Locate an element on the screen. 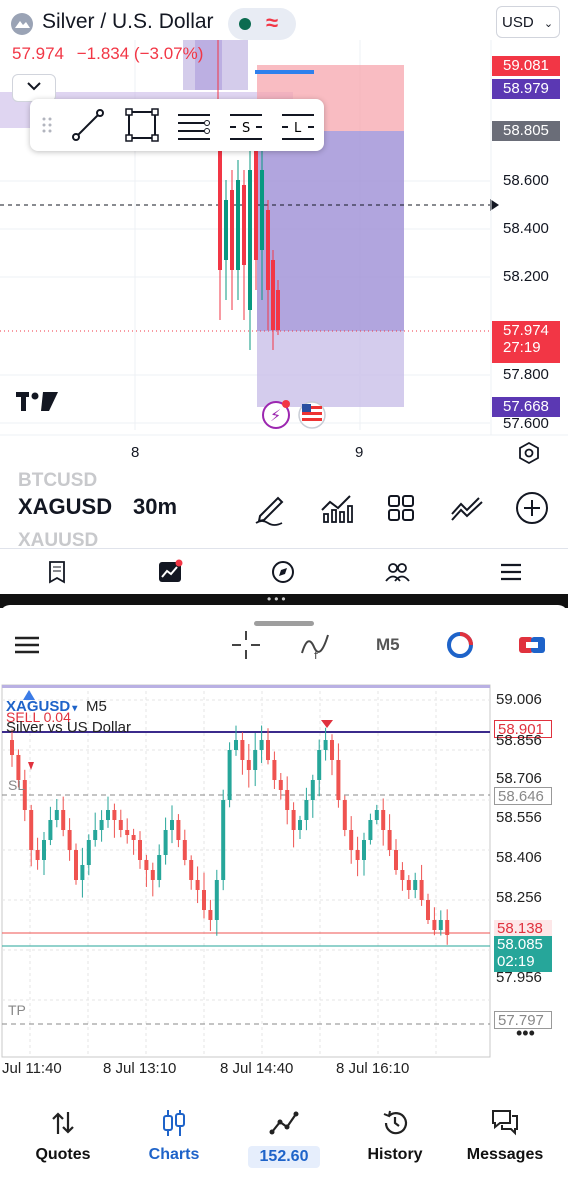 The width and height of the screenshot is (568, 1200). candles-icon is located at coordinates (174, 1123).